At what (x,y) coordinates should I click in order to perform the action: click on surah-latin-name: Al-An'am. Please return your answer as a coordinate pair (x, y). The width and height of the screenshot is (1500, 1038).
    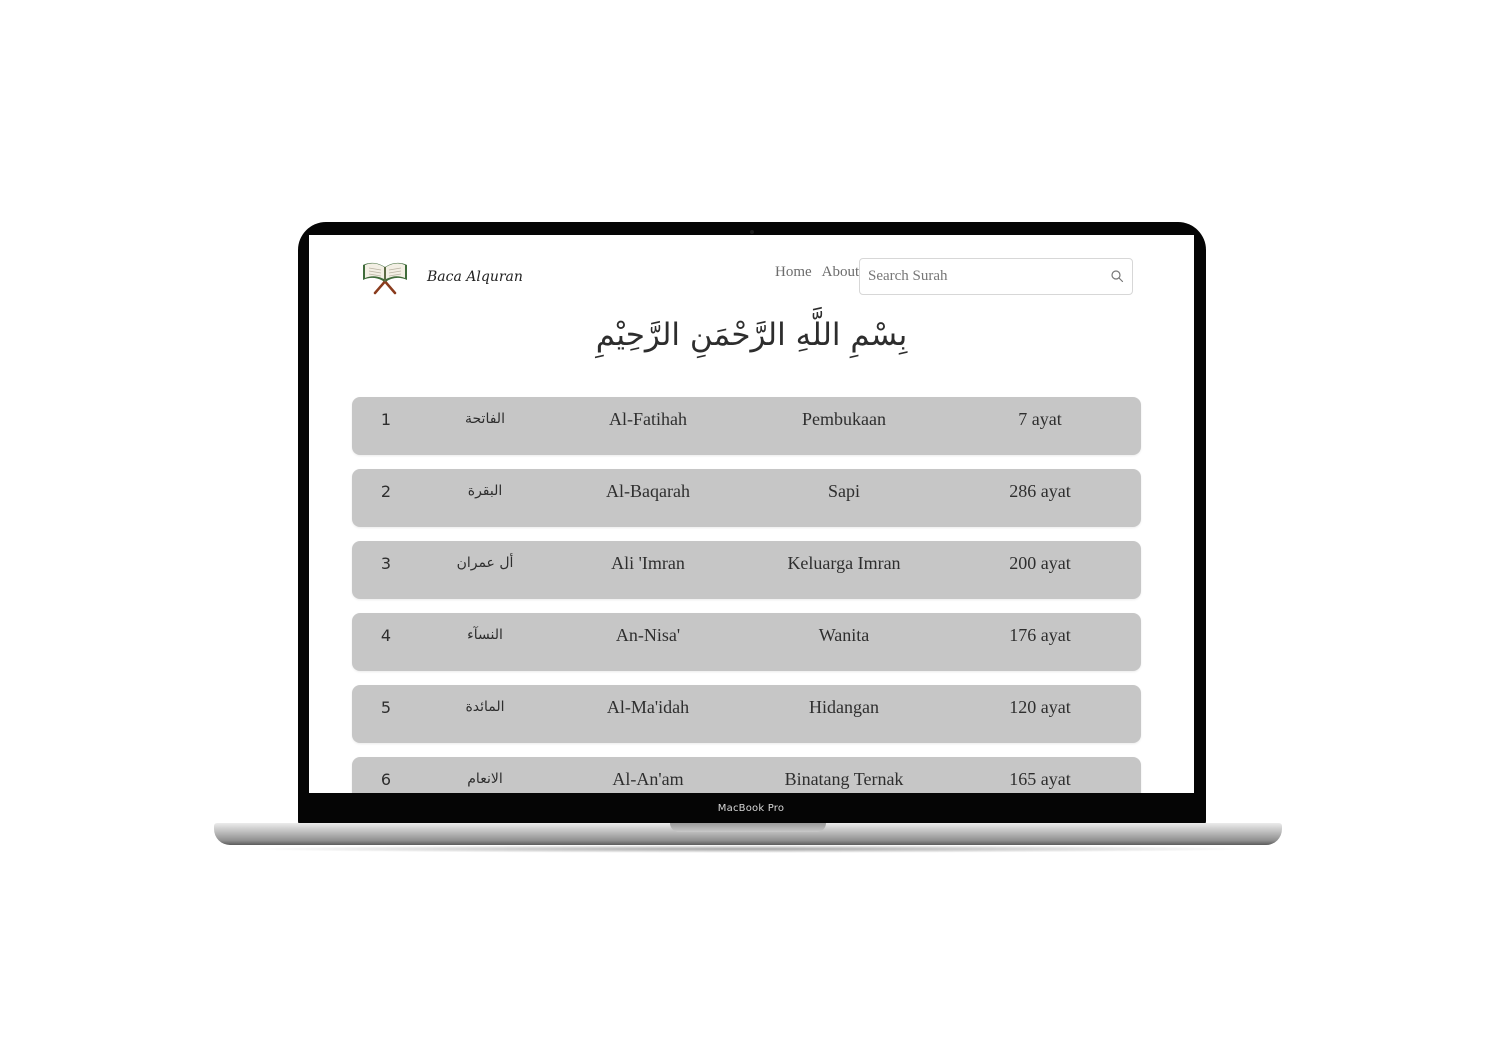
    Looking at the image, I should click on (648, 779).